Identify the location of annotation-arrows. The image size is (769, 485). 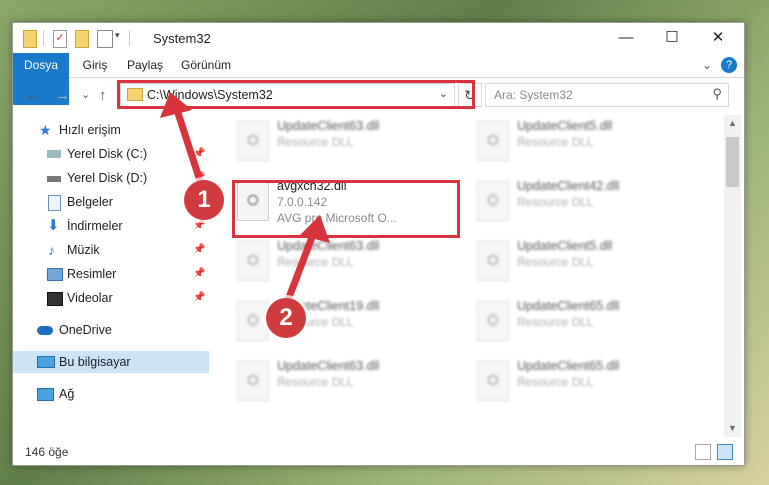
(245, 198).